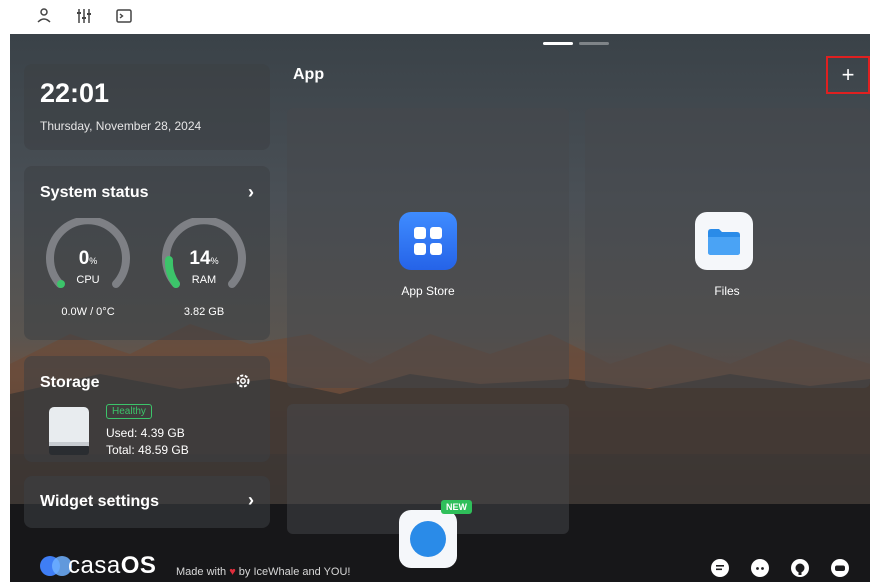 The image size is (870, 582). I want to click on ram-detail: 3.82 GB, so click(204, 312).